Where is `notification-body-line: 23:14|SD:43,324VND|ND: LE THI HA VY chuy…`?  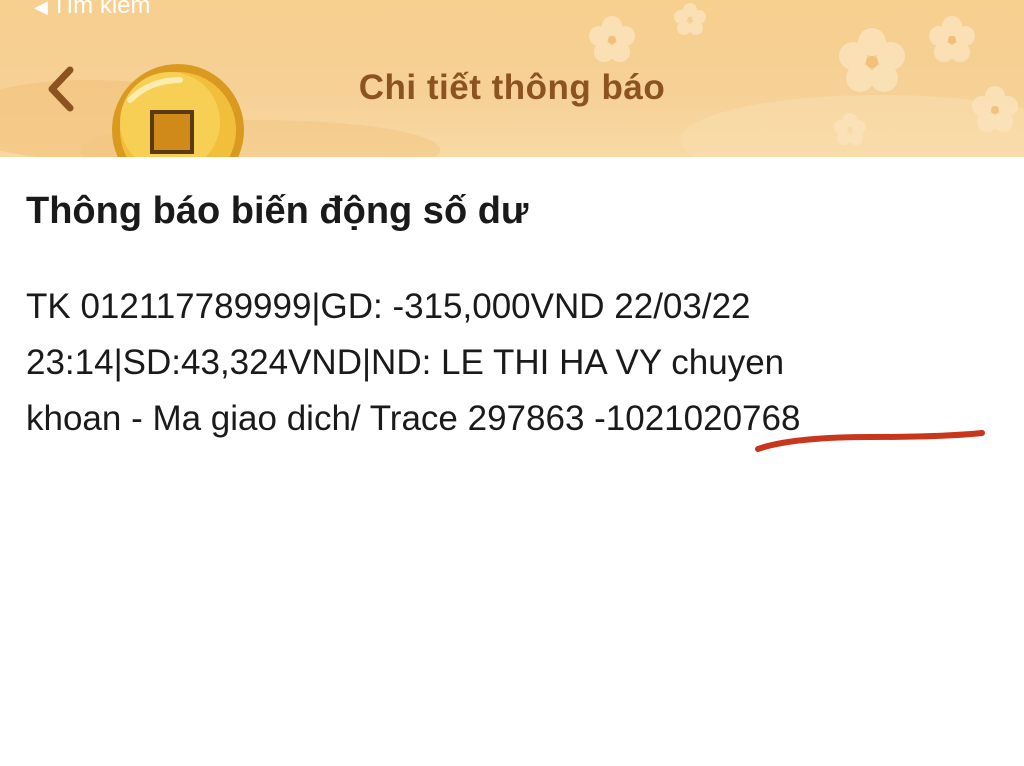 notification-body-line: 23:14|SD:43,324VND|ND: LE THI HA VY chuy… is located at coordinates (405, 362).